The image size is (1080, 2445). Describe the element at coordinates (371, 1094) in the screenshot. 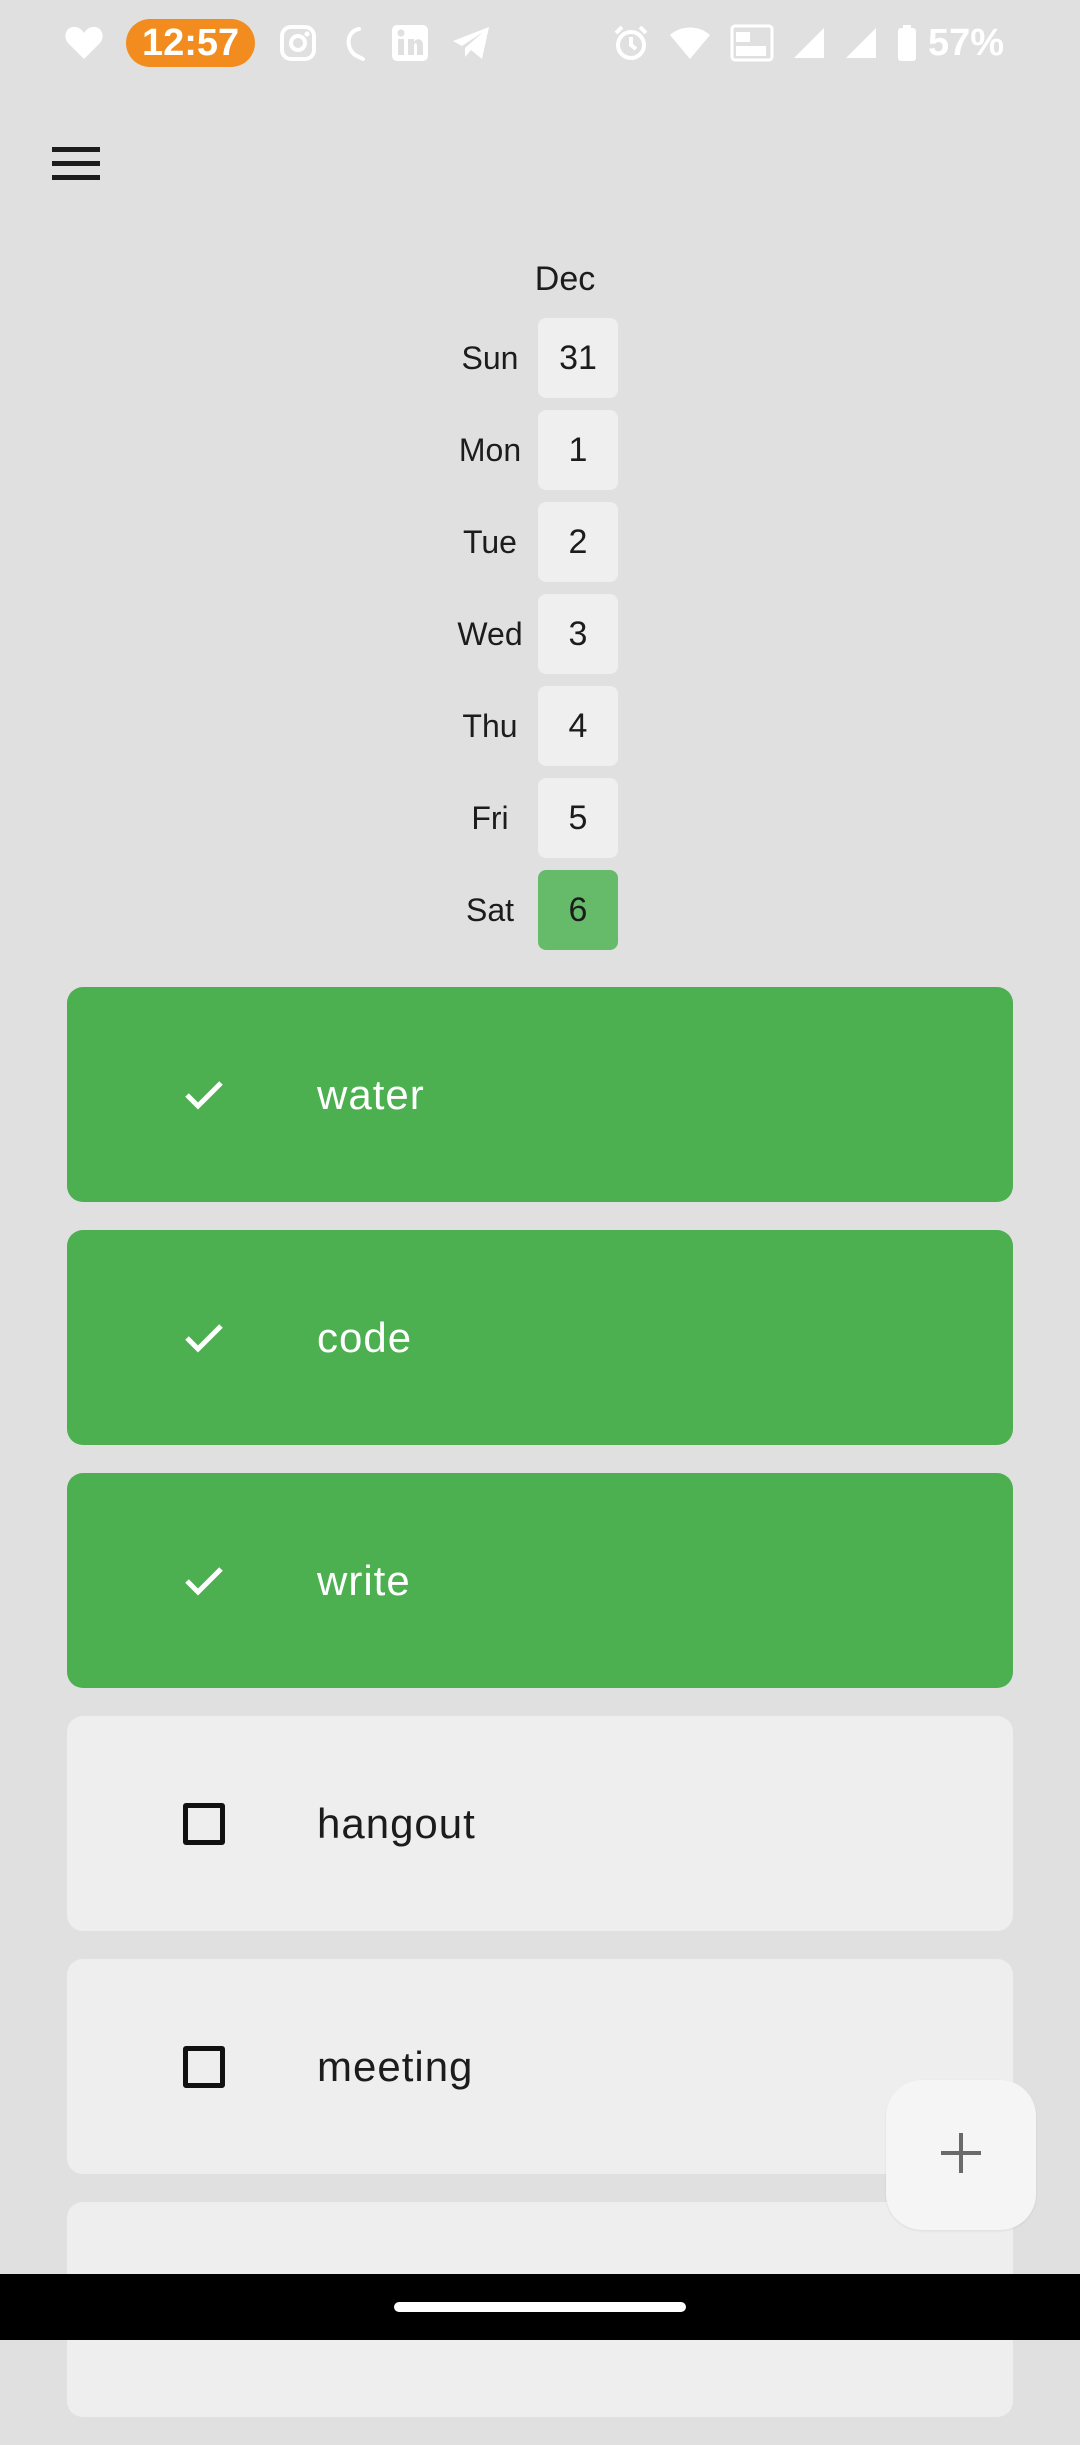

I see `habit-label: water` at that location.